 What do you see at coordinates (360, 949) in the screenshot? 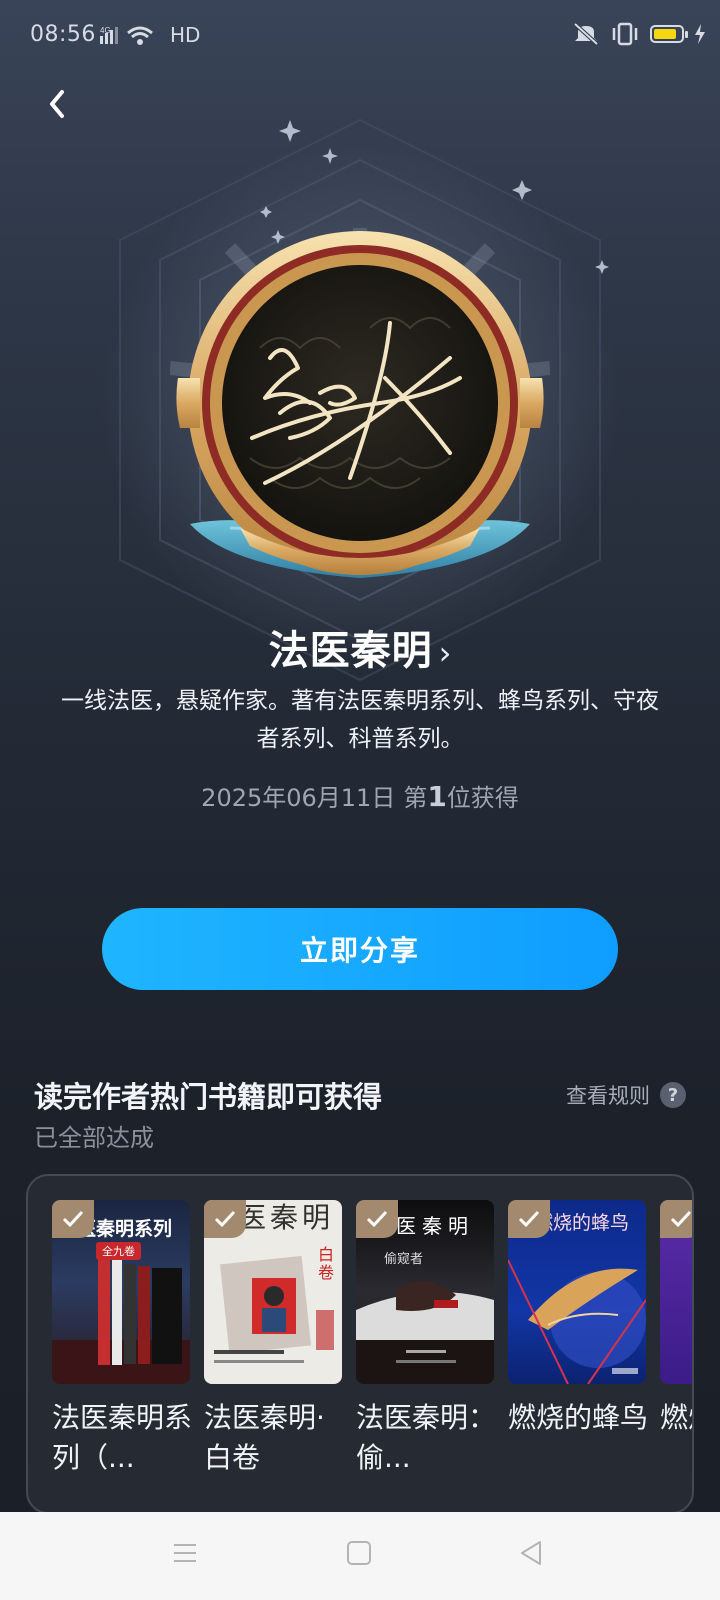
I see `share-now-button: 立即分享` at bounding box center [360, 949].